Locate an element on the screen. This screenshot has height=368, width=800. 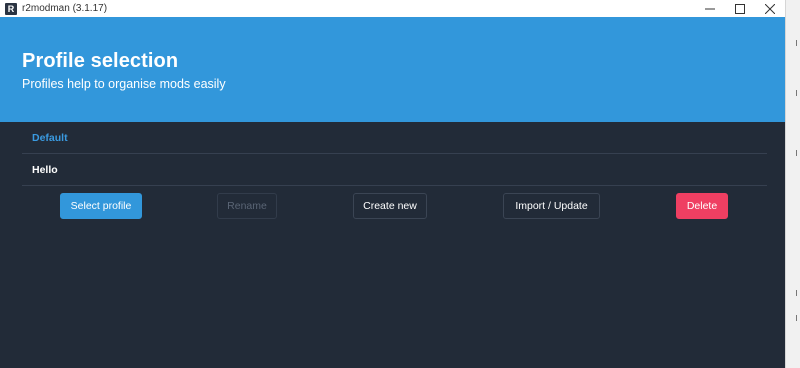
minimize-icon is located at coordinates (710, 8).